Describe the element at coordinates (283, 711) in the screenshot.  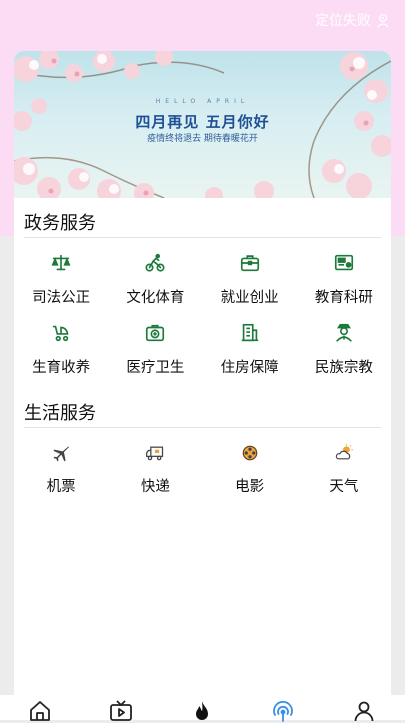
I see `signal-icon` at that location.